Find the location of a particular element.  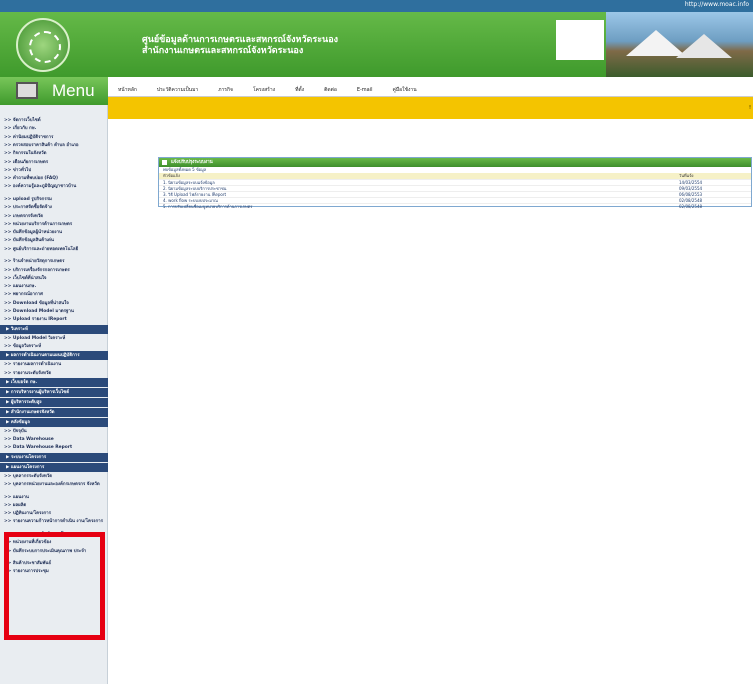

menu-header: Menu is located at coordinates (54, 91).